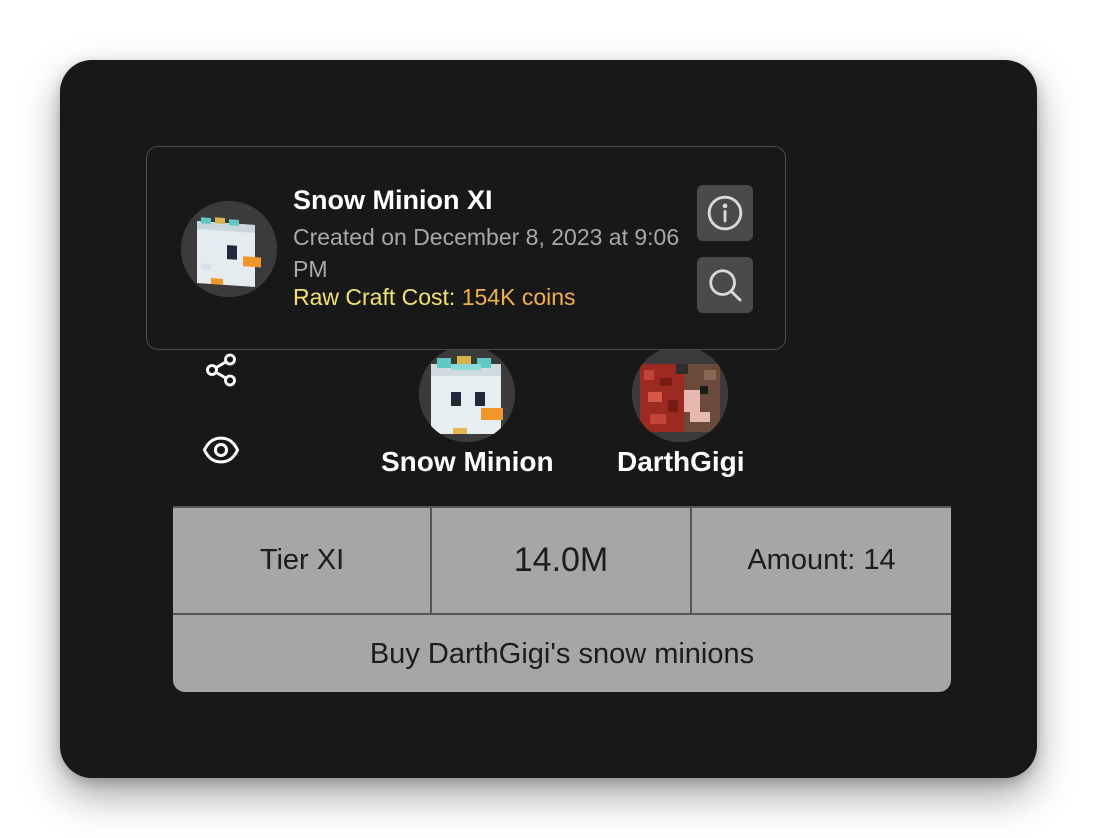 The height and width of the screenshot is (838, 1097). I want to click on item-name: Snow Minion, so click(467, 461).